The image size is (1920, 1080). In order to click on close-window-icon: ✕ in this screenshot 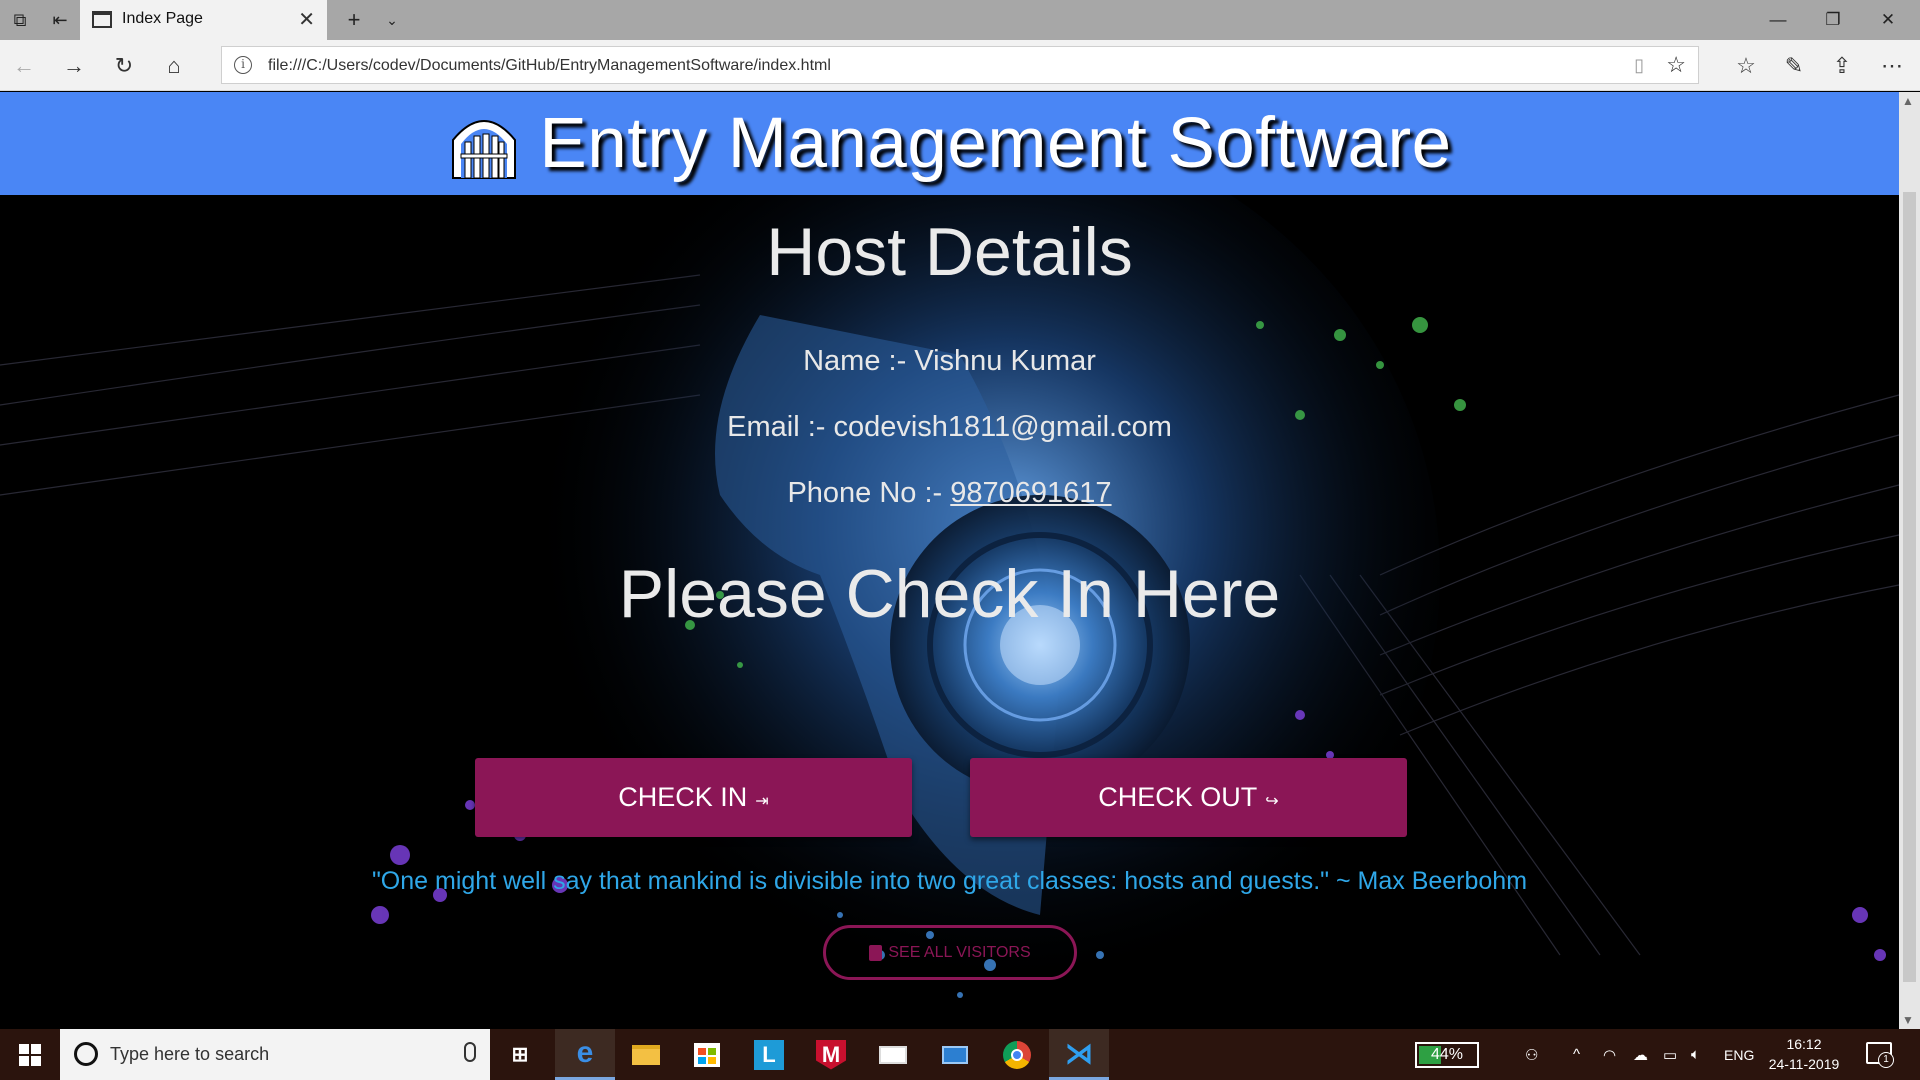, I will do `click(1888, 20)`.